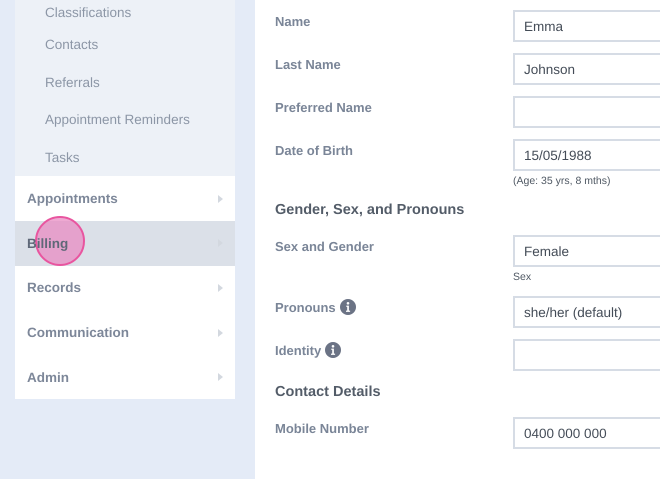 The width and height of the screenshot is (660, 479). What do you see at coordinates (292, 21) in the screenshot?
I see `field-label: Name` at bounding box center [292, 21].